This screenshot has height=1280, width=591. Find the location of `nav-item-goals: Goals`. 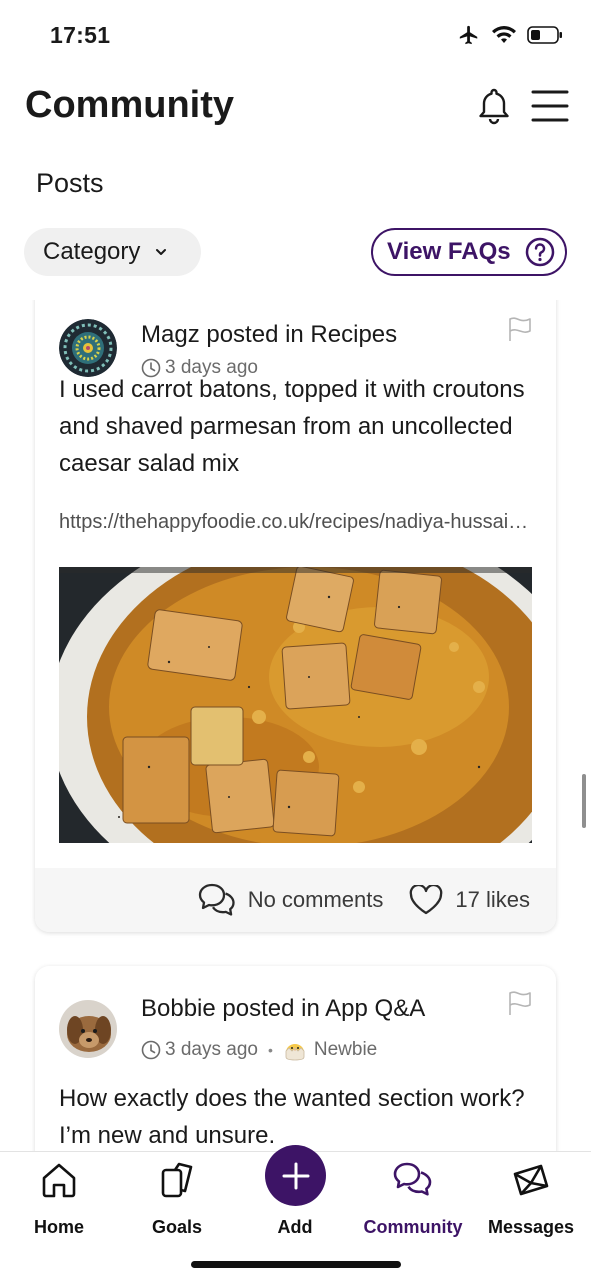

nav-item-goals: Goals is located at coordinates (177, 1198).